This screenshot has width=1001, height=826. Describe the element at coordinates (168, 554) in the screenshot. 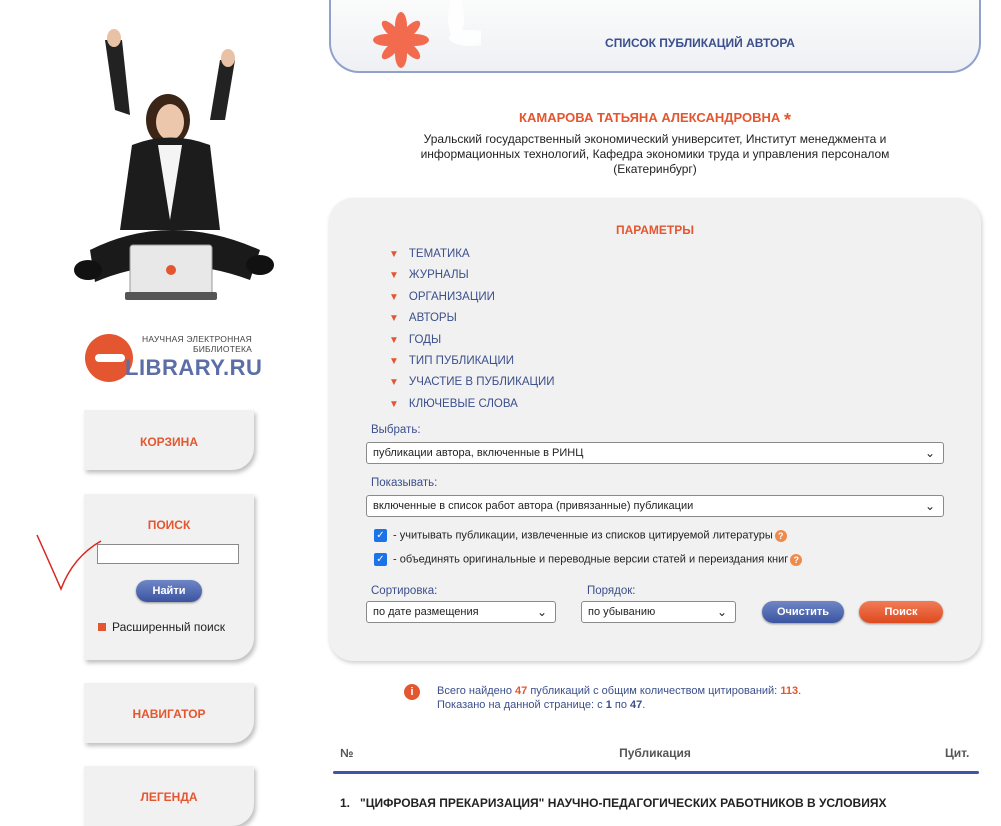

I see `search-input` at that location.